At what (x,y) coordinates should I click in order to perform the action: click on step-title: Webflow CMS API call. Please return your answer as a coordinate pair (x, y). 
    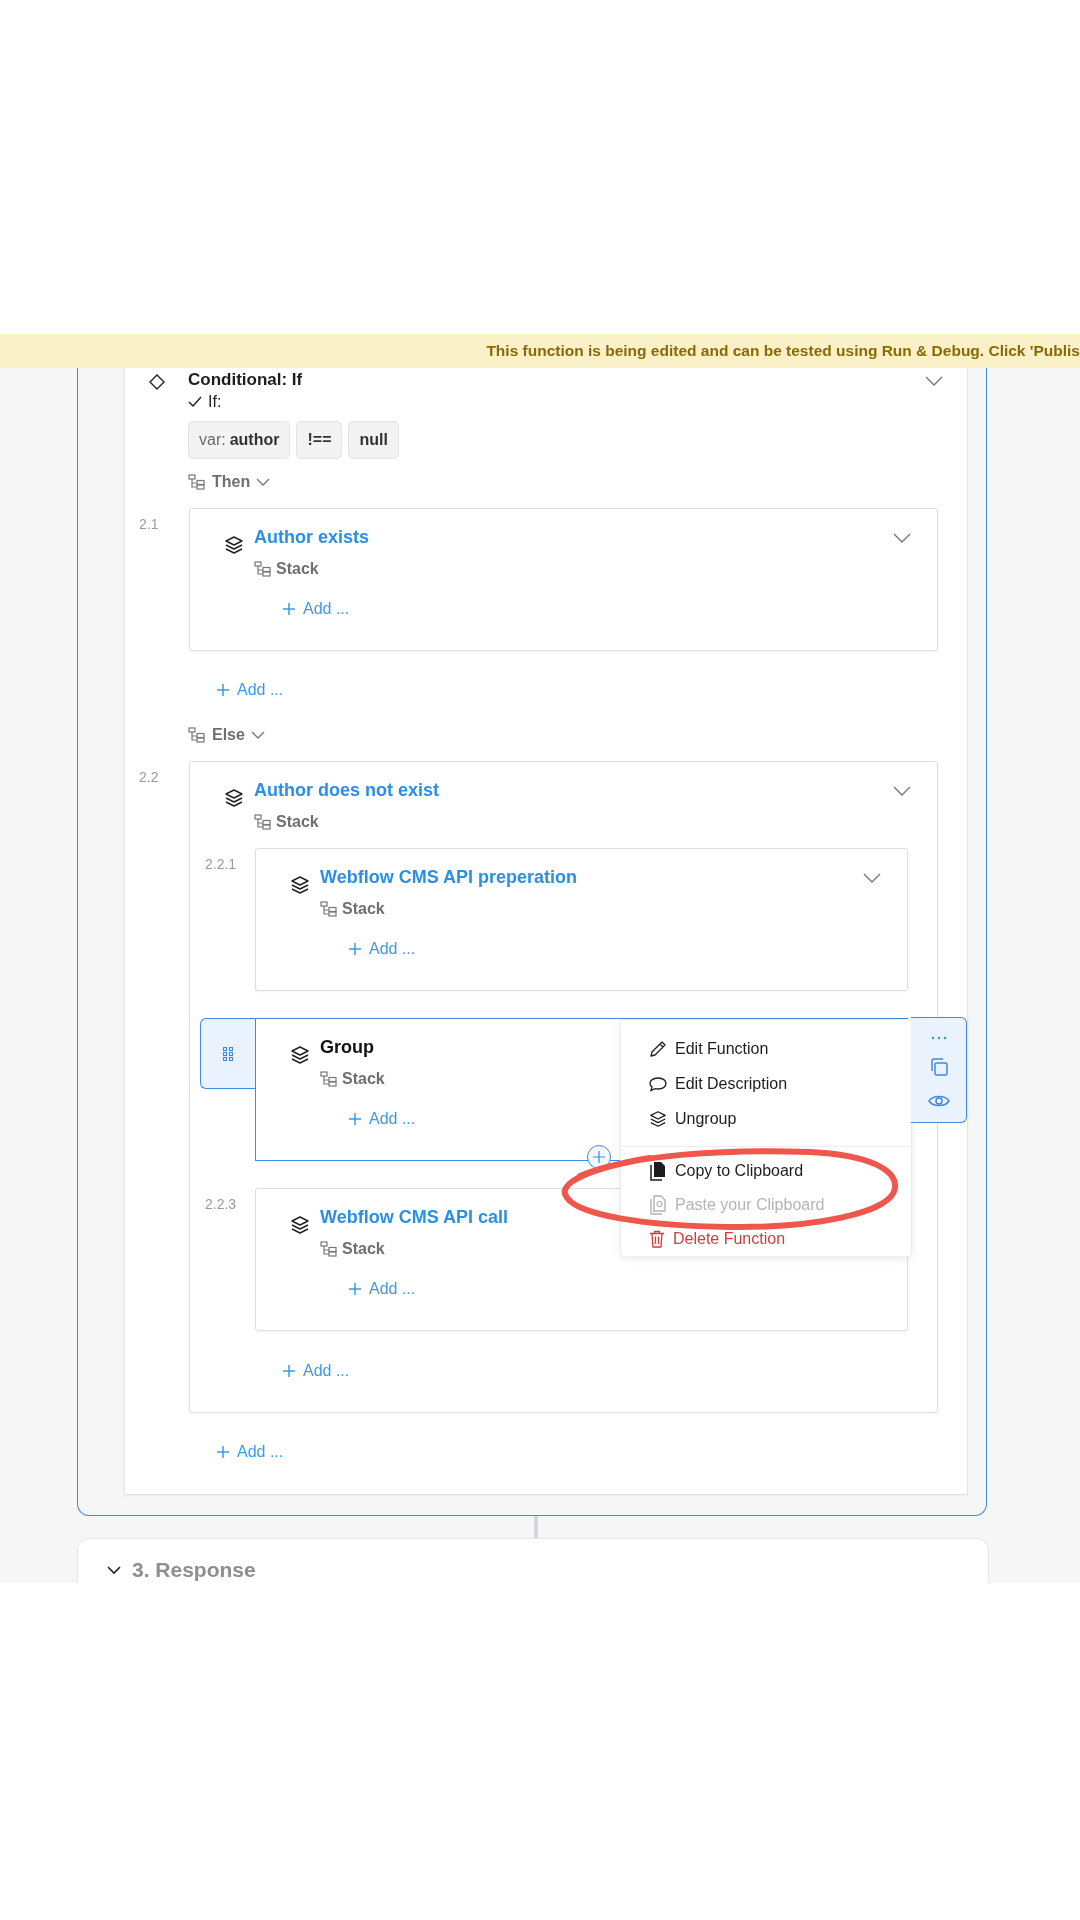
    Looking at the image, I should click on (414, 1217).